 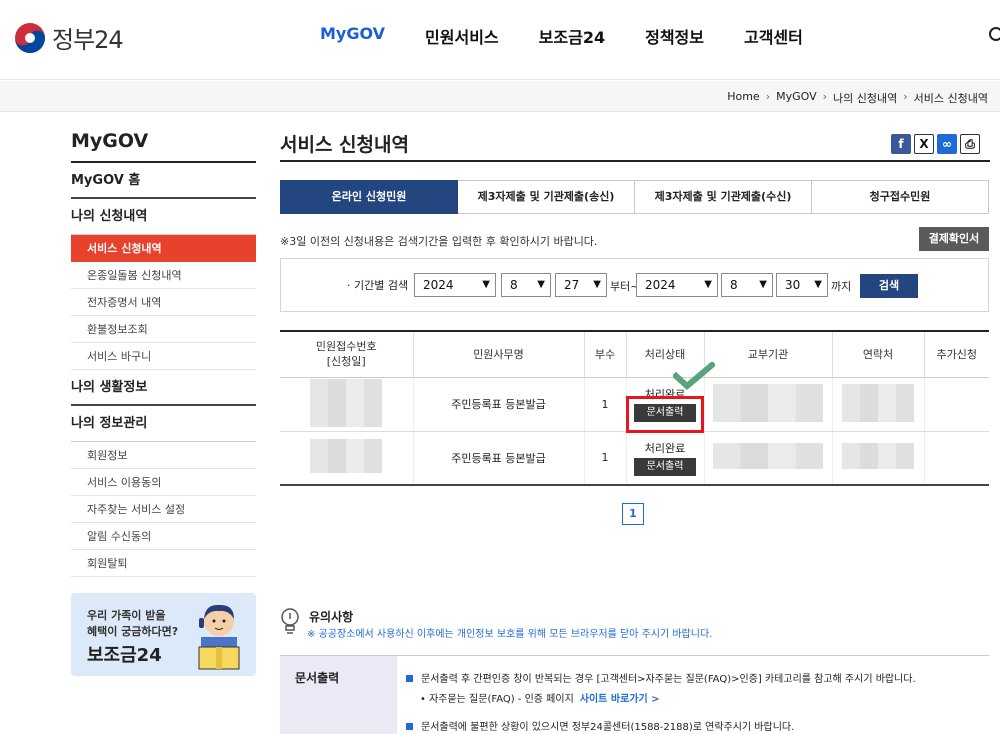 What do you see at coordinates (163, 482) in the screenshot?
I see `sidebar-item-service-consent: 서비스 이용동의` at bounding box center [163, 482].